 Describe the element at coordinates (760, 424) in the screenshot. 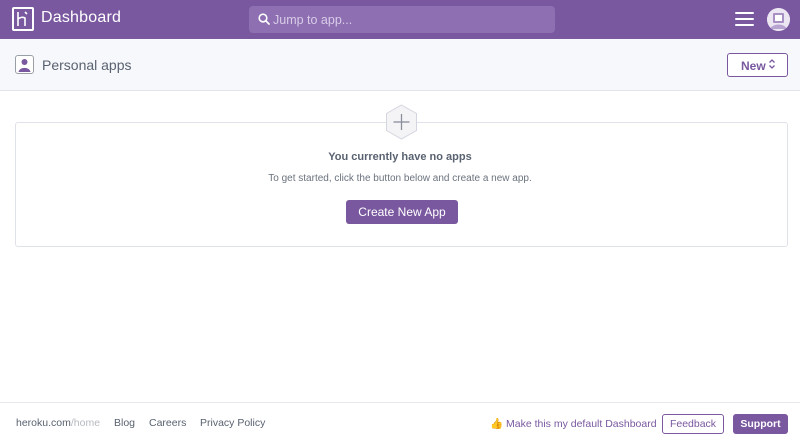

I see `support-button: Support` at that location.